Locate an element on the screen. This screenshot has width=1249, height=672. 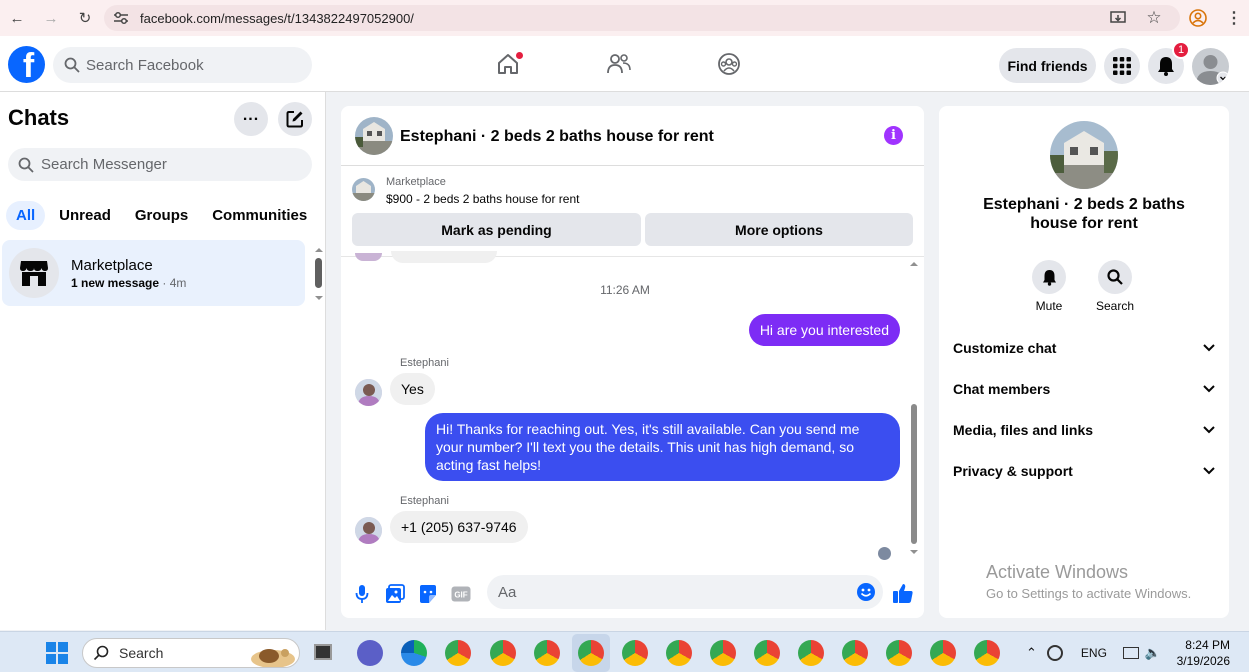
info-icon: i is located at coordinates (893, 135).